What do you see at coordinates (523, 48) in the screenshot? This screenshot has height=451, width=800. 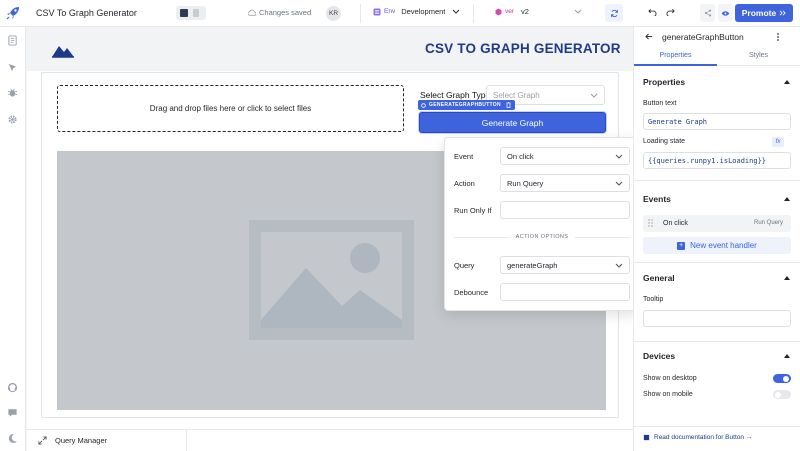 I see `page-title: CSV TO GRAPH GENERATOR` at bounding box center [523, 48].